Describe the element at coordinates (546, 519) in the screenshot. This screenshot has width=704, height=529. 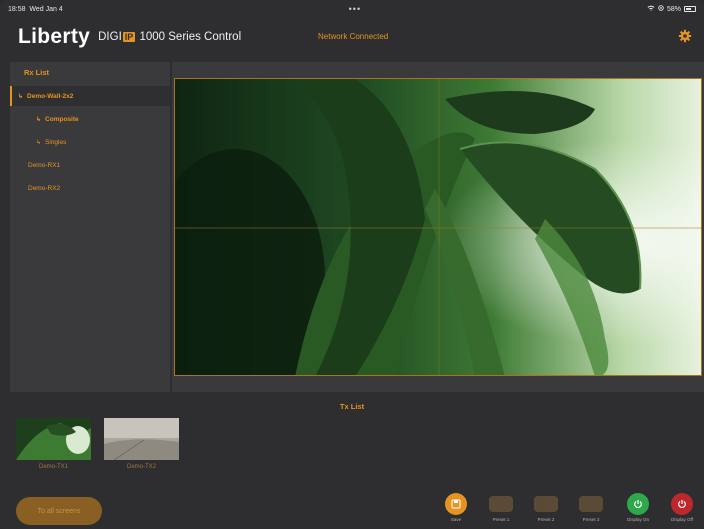
I see `preset2-label: Preset 2` at that location.